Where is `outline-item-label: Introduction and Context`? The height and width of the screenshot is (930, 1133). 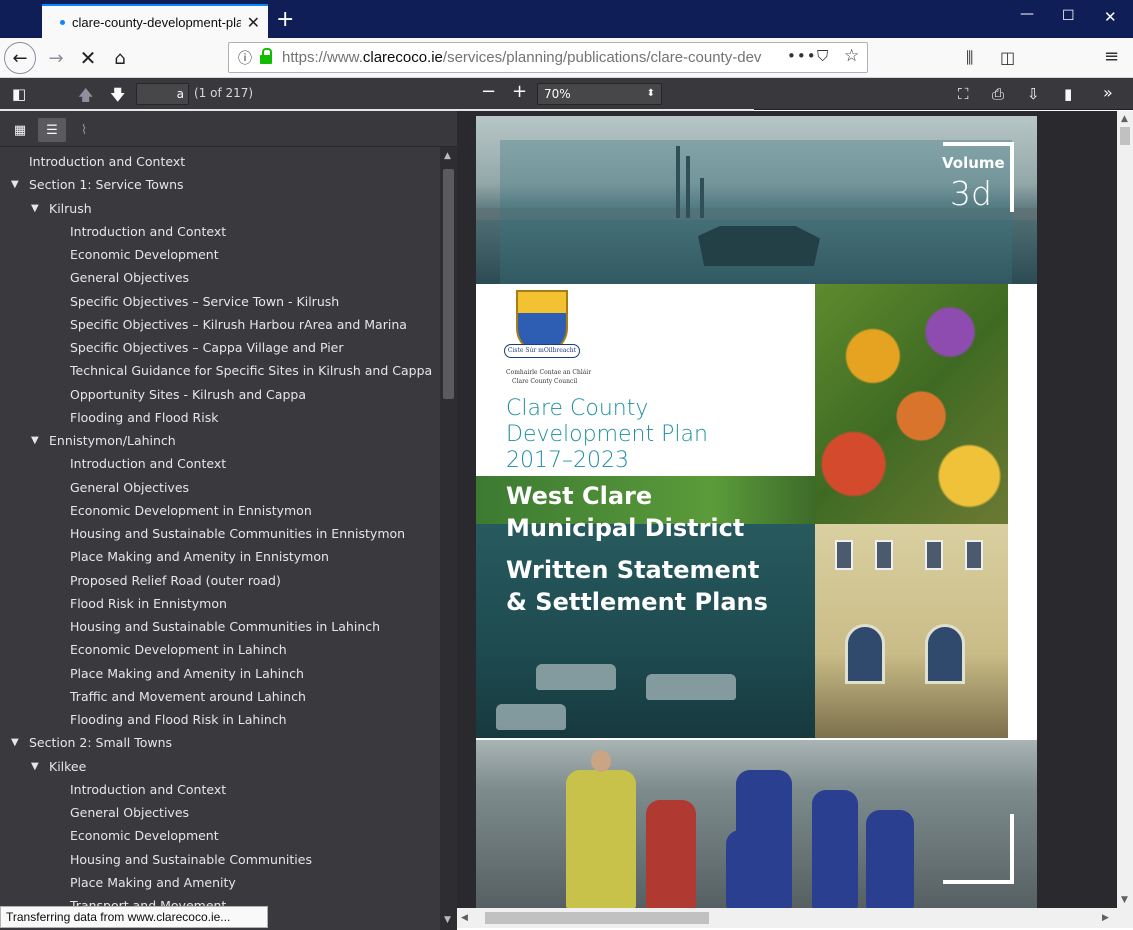
outline-item-label: Introduction and Context is located at coordinates (148, 789).